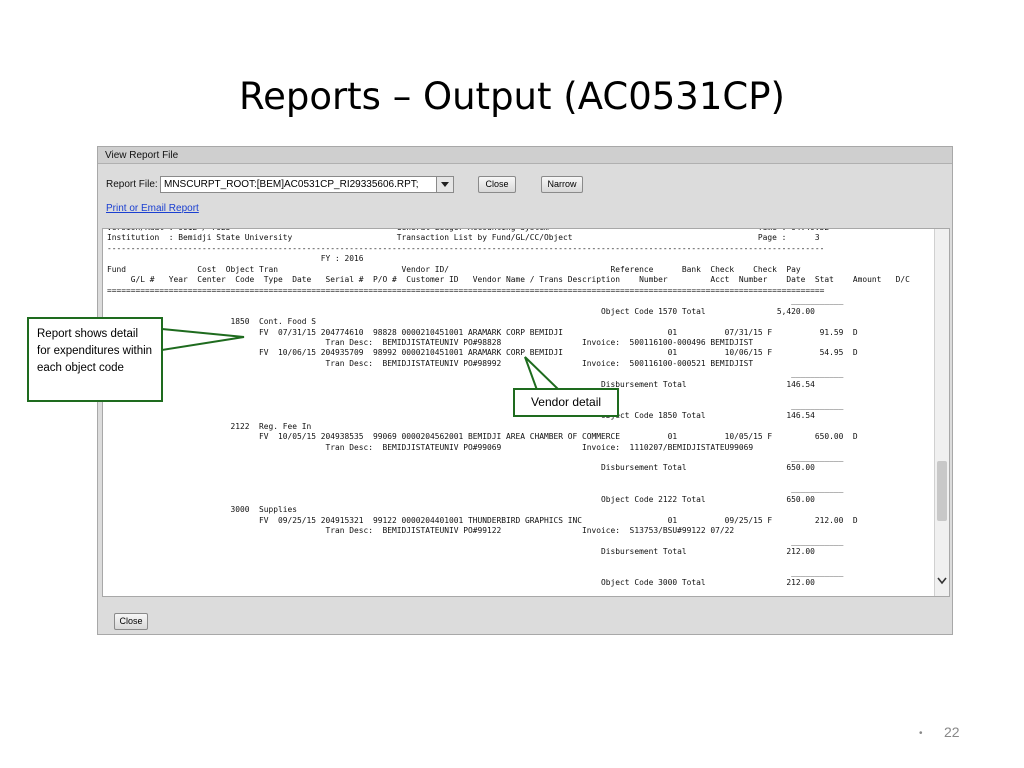  What do you see at coordinates (952, 732) in the screenshot?
I see `page-number: 22` at bounding box center [952, 732].